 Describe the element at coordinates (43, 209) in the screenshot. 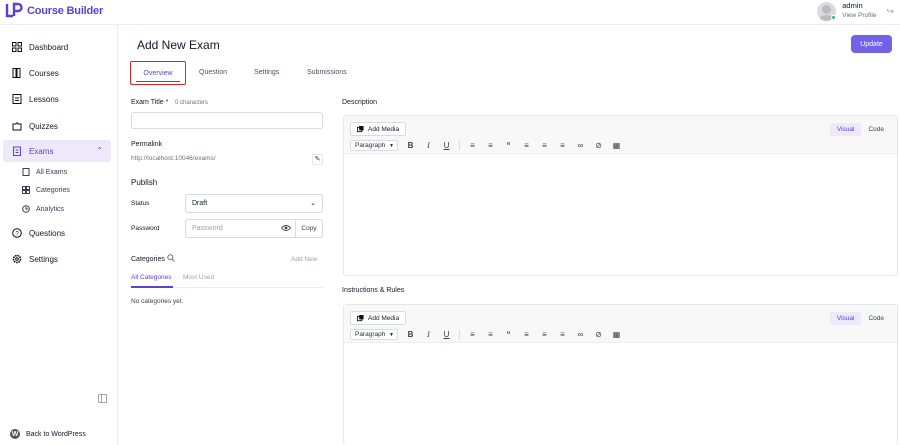

I see `sidebar-subitem-analytics: Analytics` at that location.